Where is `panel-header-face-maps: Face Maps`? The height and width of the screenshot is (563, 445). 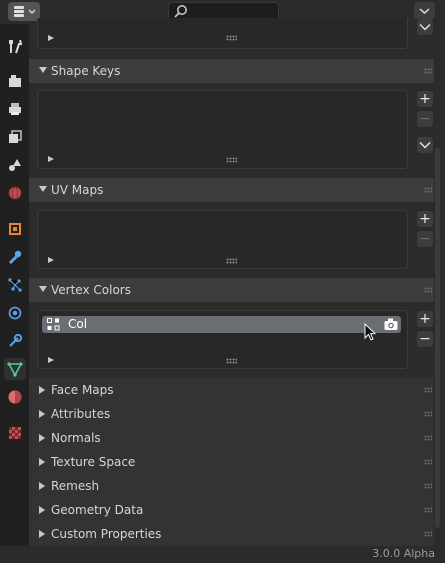 panel-header-face-maps: Face Maps is located at coordinates (231, 390).